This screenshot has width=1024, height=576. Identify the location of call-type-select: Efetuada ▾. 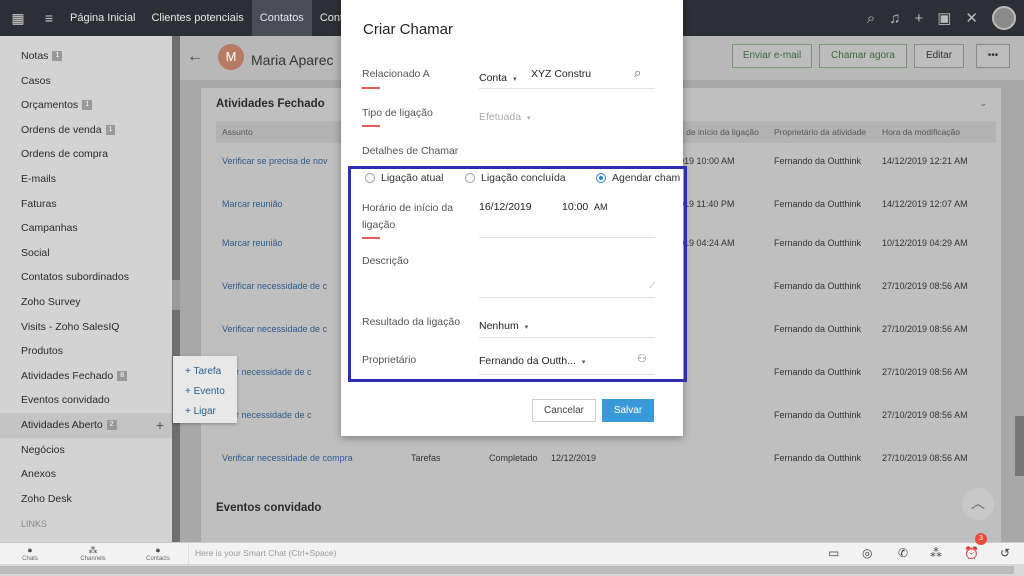
(505, 117).